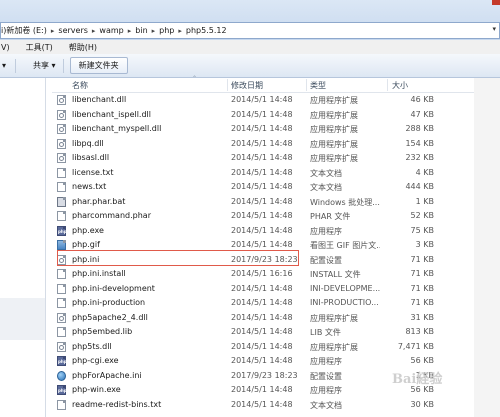  Describe the element at coordinates (5, 65) in the screenshot. I see `organize-dropdown-icon: ▾` at that location.